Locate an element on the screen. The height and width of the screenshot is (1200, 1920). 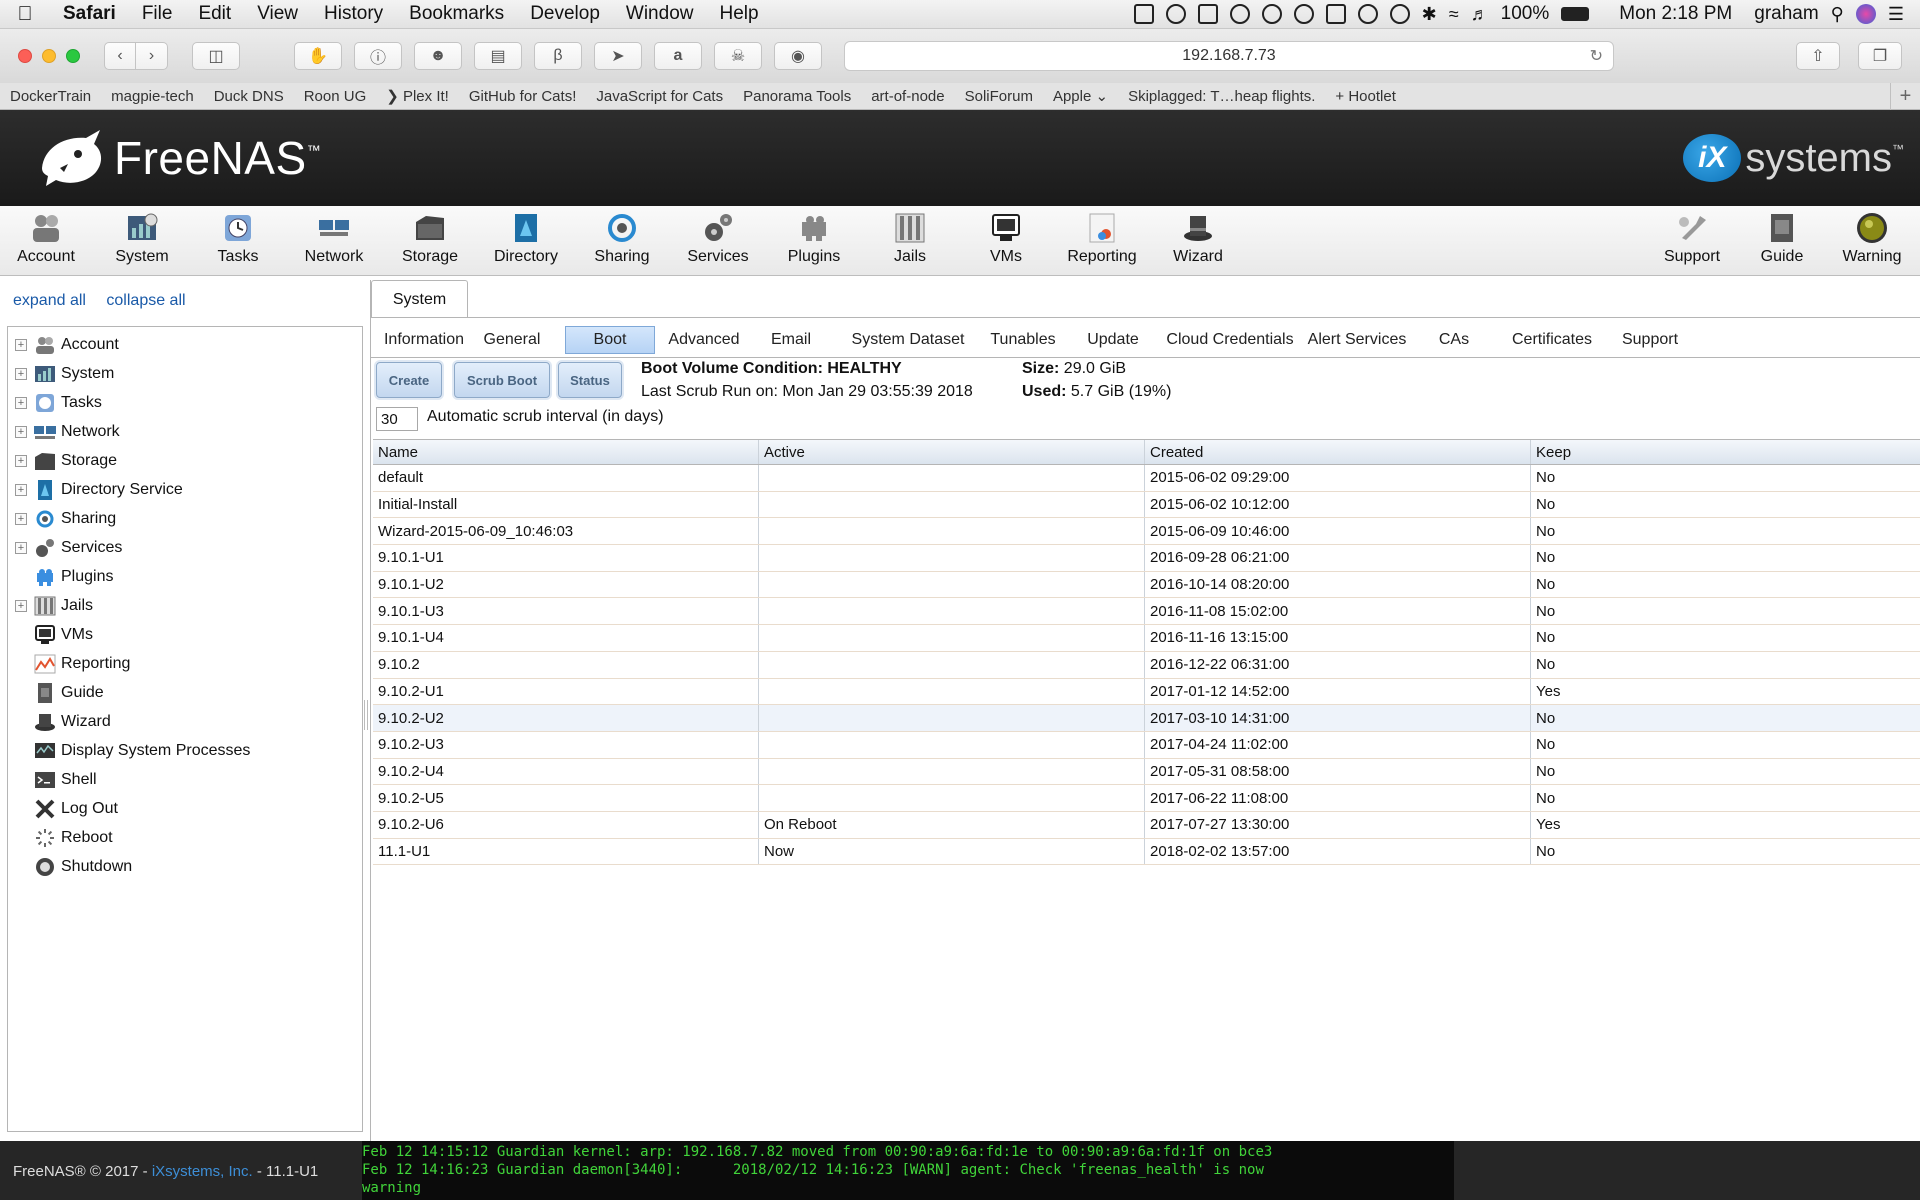
address-bar: 192.168.7.73 ↻ is located at coordinates (1229, 56).